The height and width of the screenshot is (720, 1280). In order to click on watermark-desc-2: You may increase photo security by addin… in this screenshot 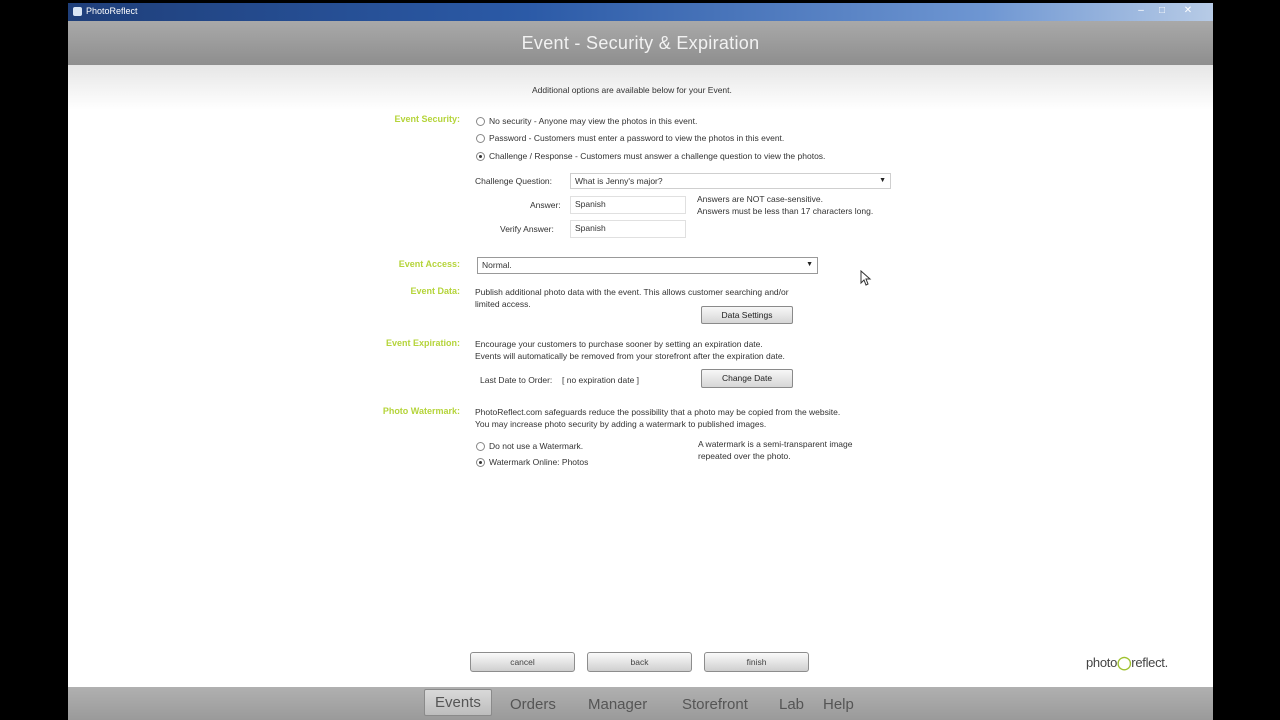, I will do `click(621, 424)`.